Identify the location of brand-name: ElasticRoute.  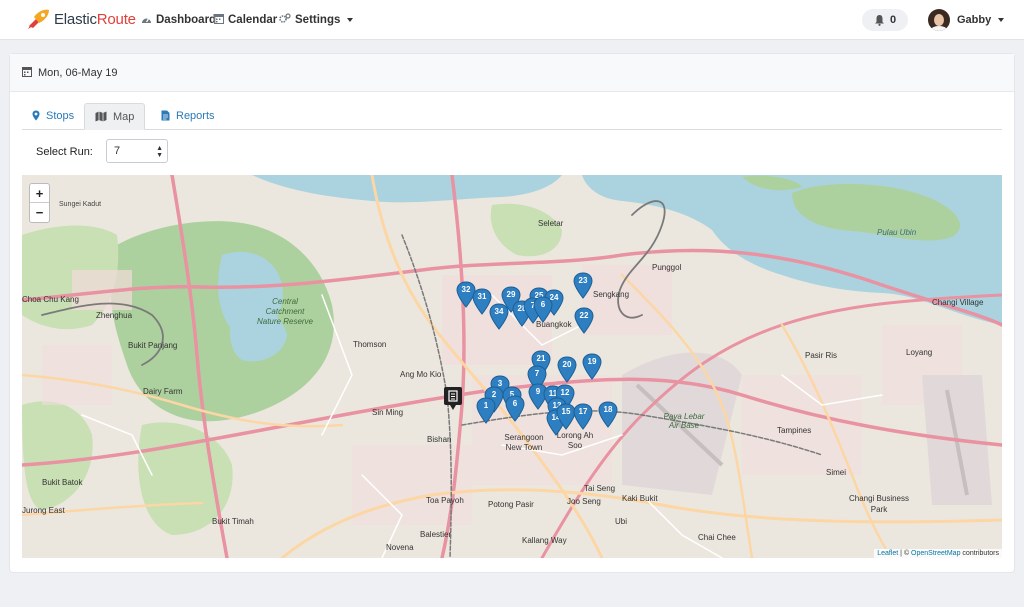
(95, 19).